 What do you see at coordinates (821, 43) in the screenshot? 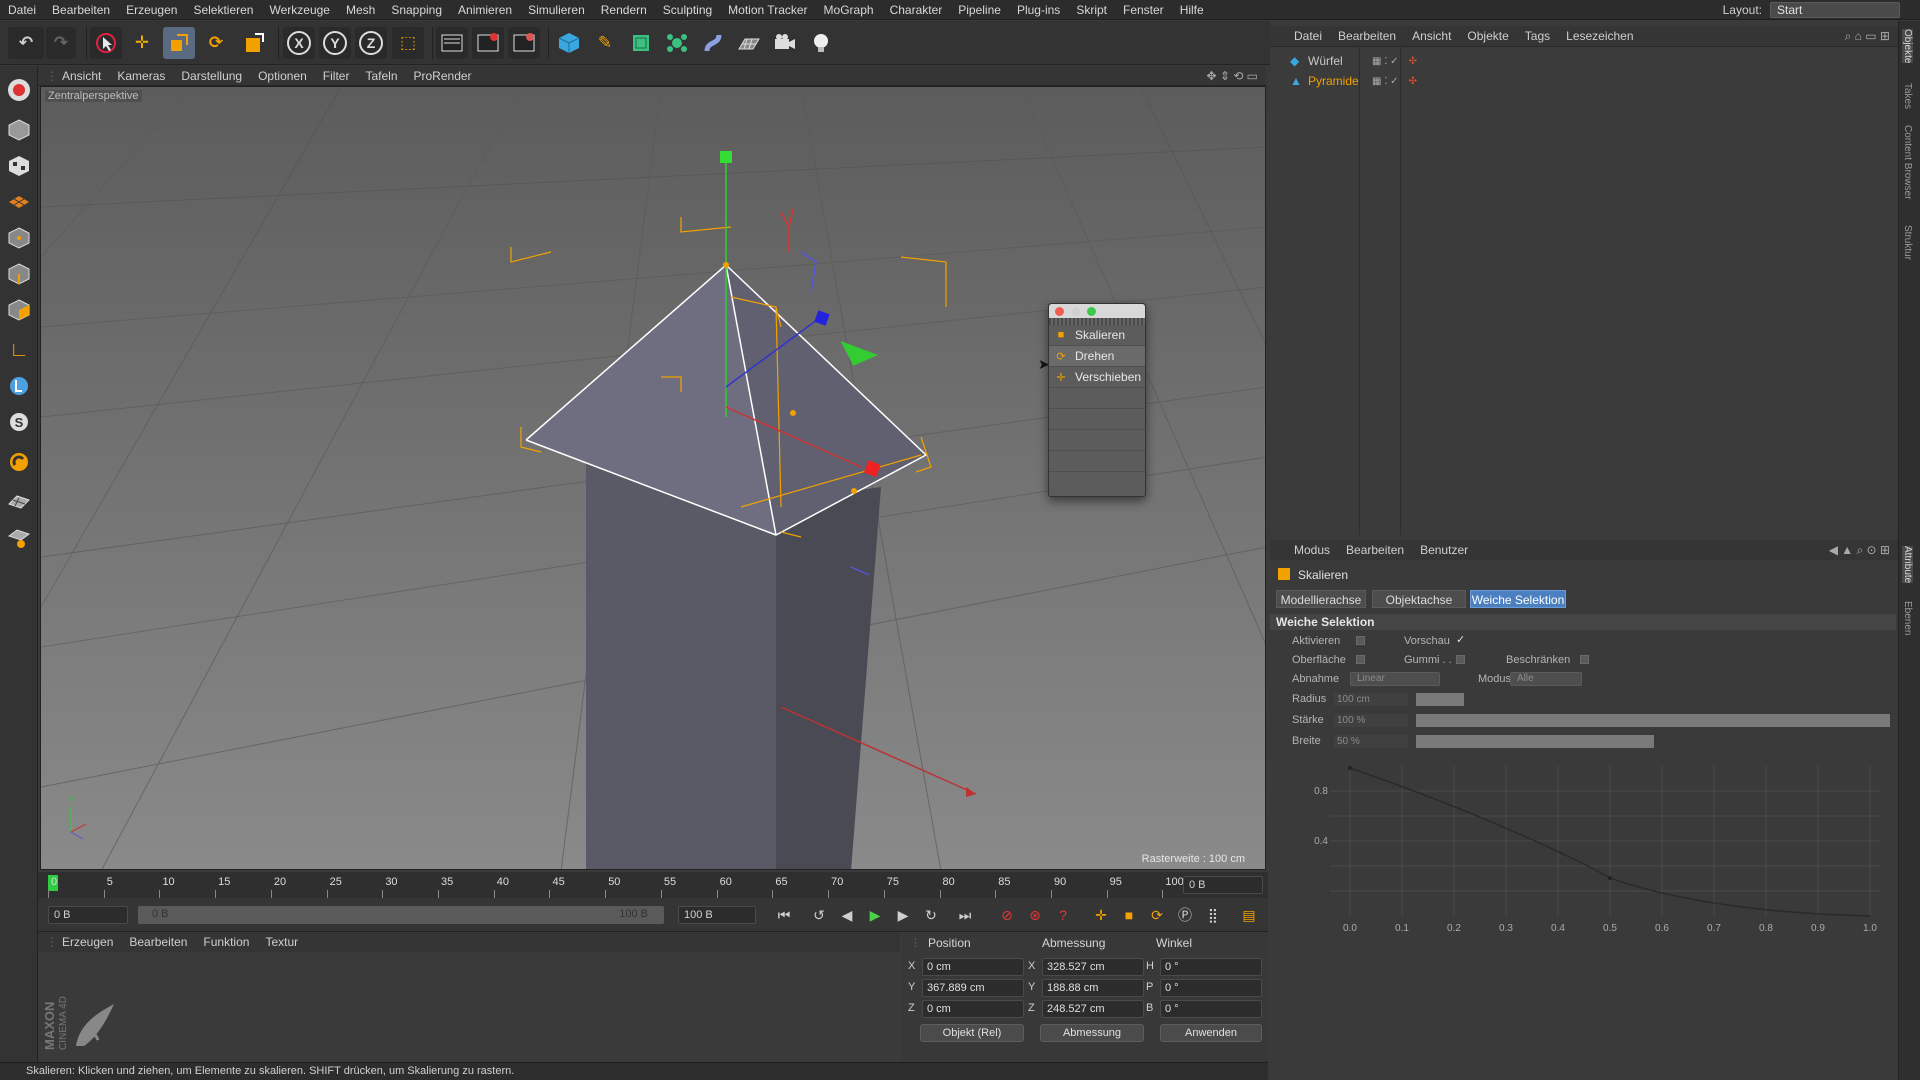
I see `light-icon` at bounding box center [821, 43].